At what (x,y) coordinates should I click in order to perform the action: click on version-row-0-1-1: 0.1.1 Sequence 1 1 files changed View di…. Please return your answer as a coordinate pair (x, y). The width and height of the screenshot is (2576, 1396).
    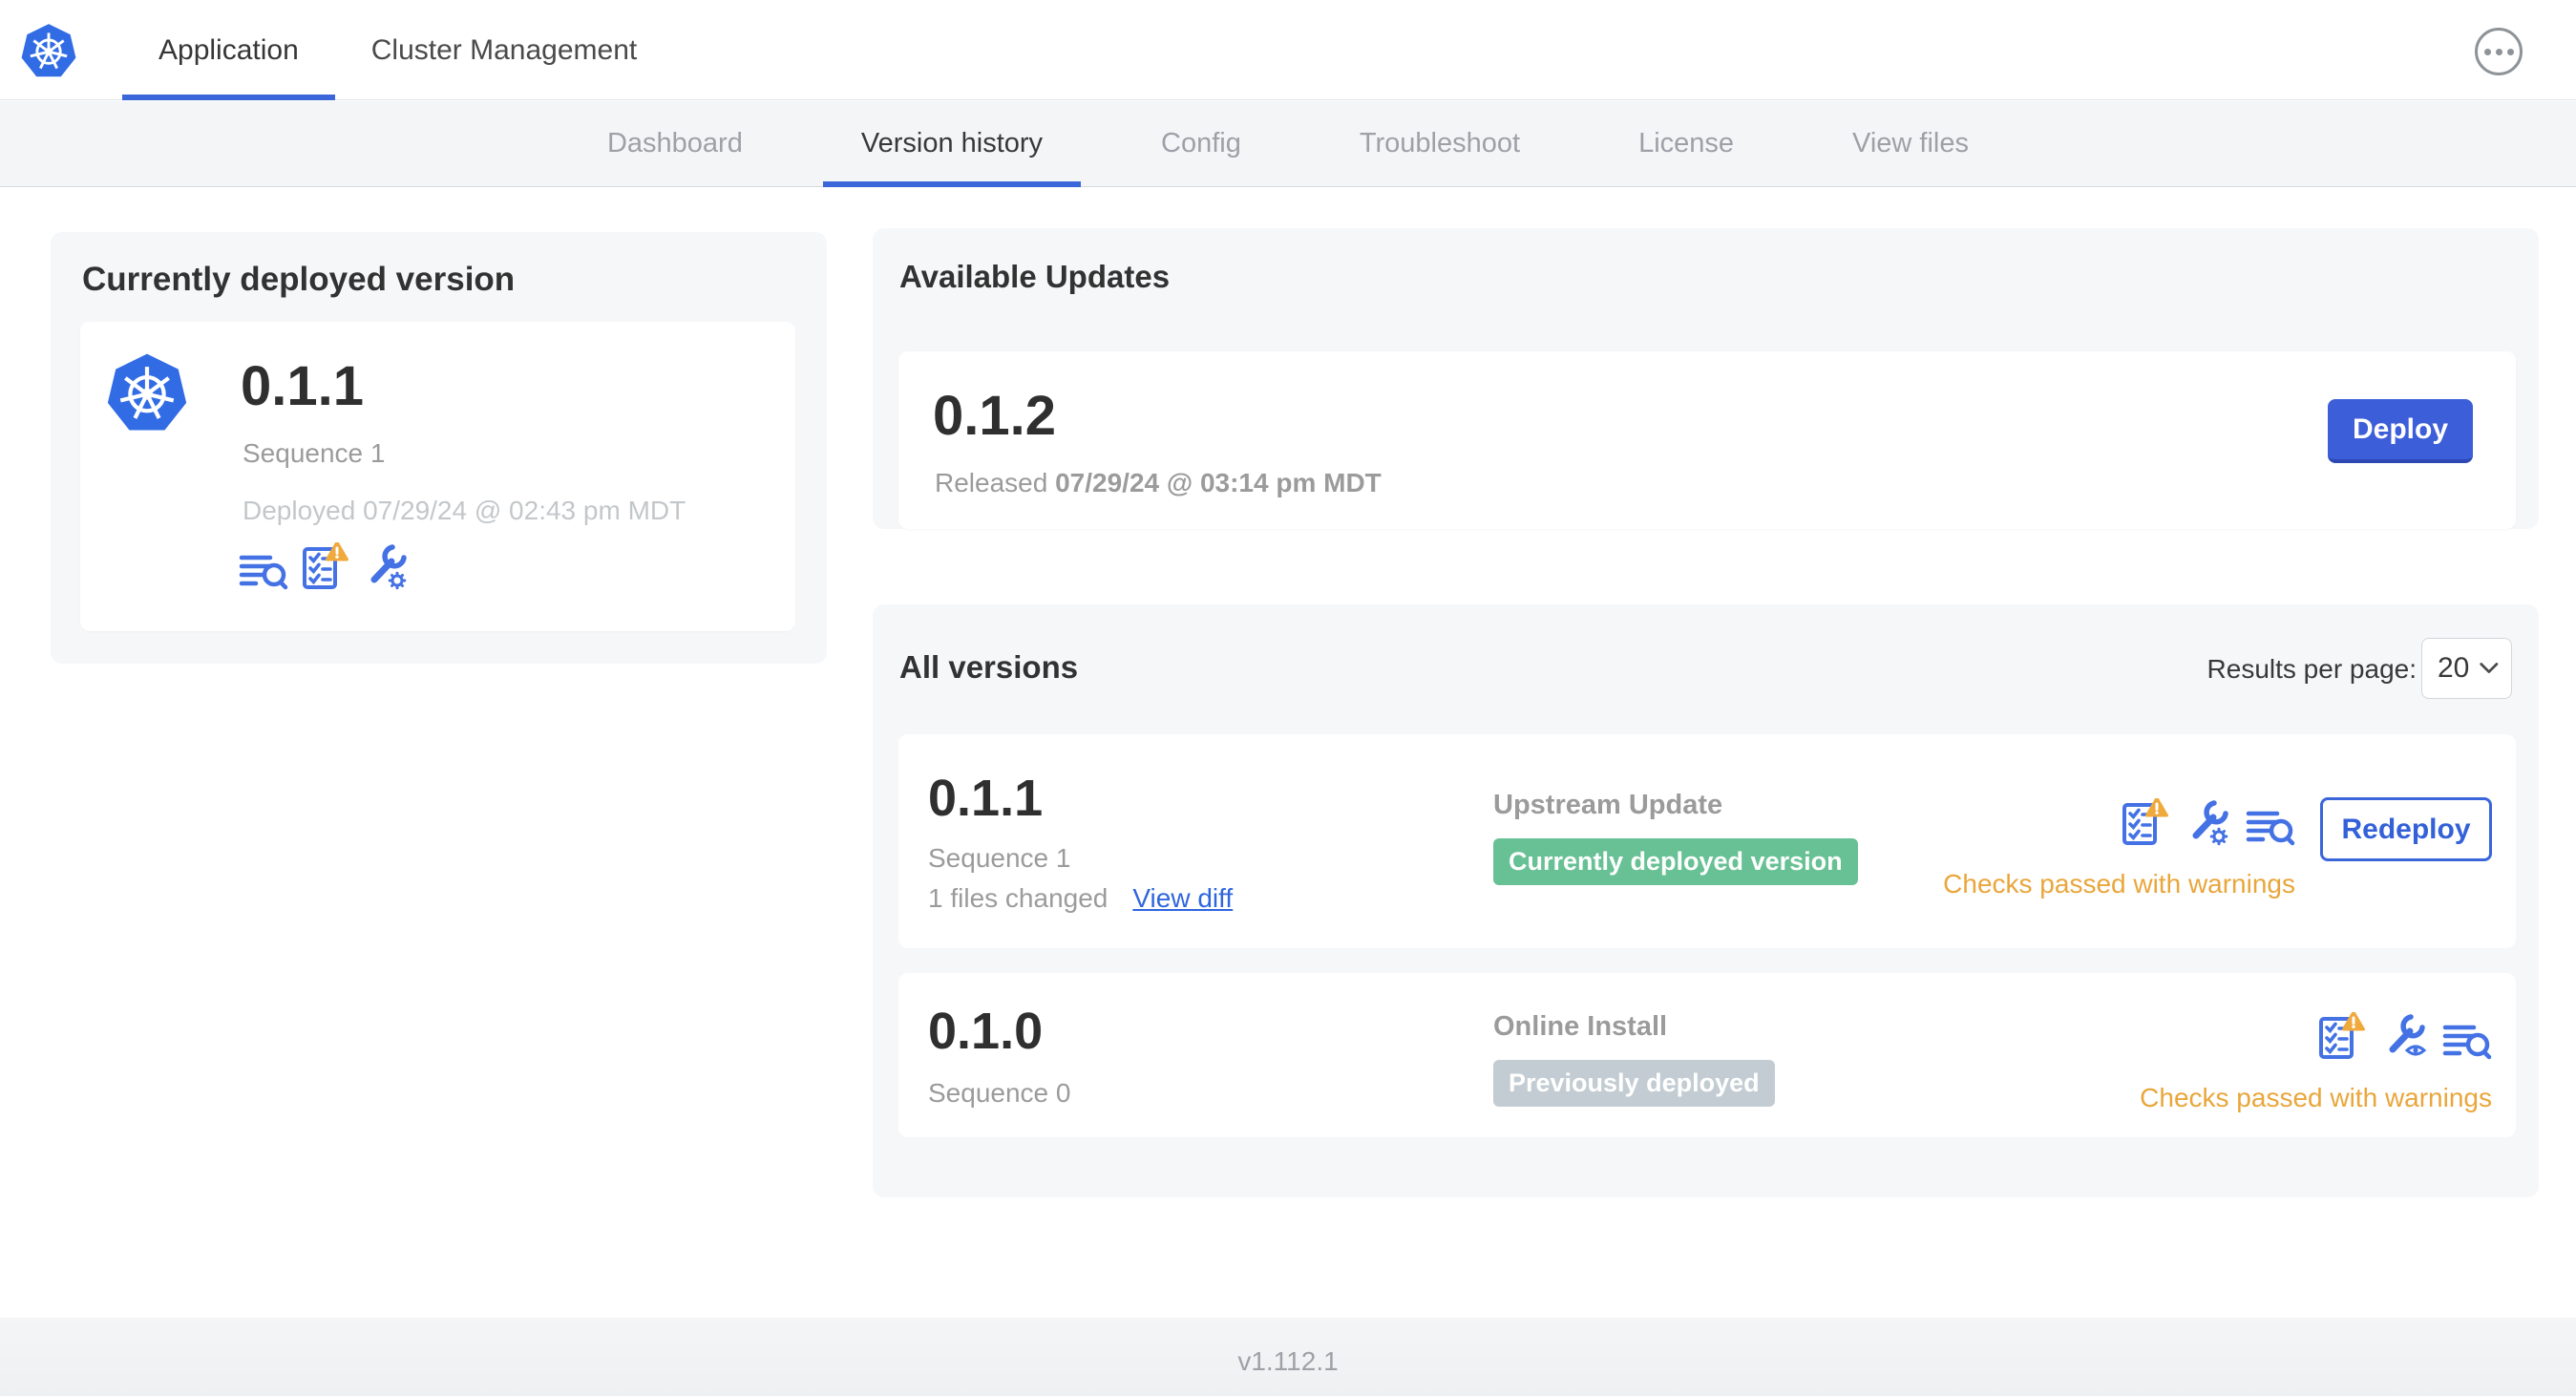
    Looking at the image, I should click on (1707, 841).